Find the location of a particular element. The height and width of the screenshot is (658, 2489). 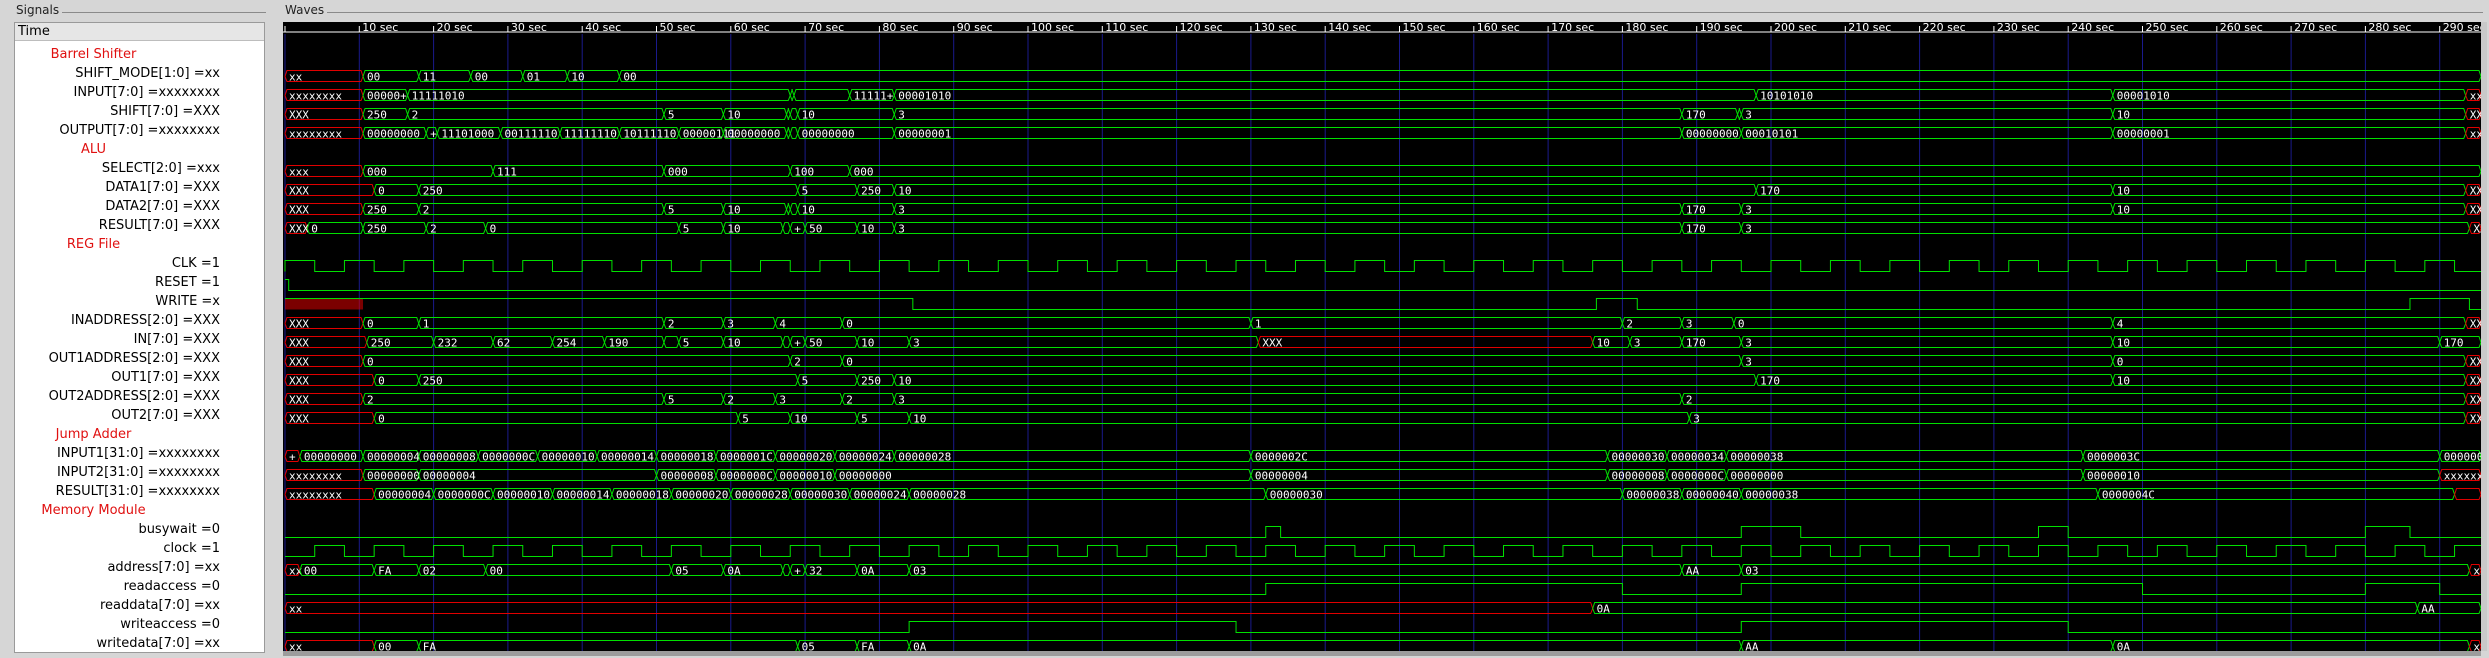

signal-name: RESULT[7:0] =XXX is located at coordinates (139, 225).